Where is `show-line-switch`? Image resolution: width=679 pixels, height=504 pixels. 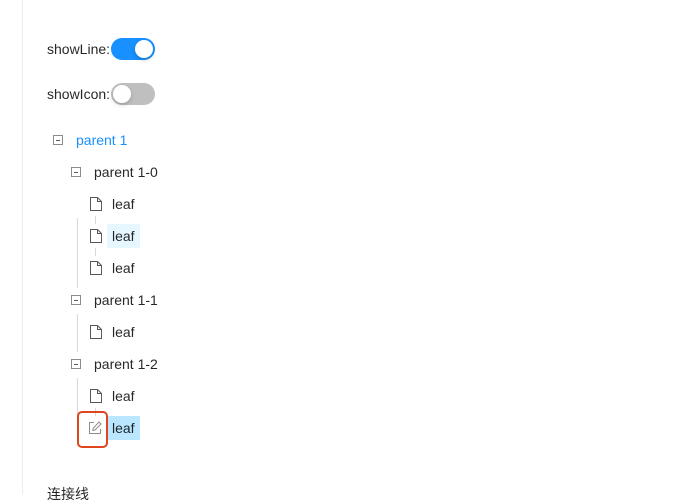
show-line-switch is located at coordinates (133, 49).